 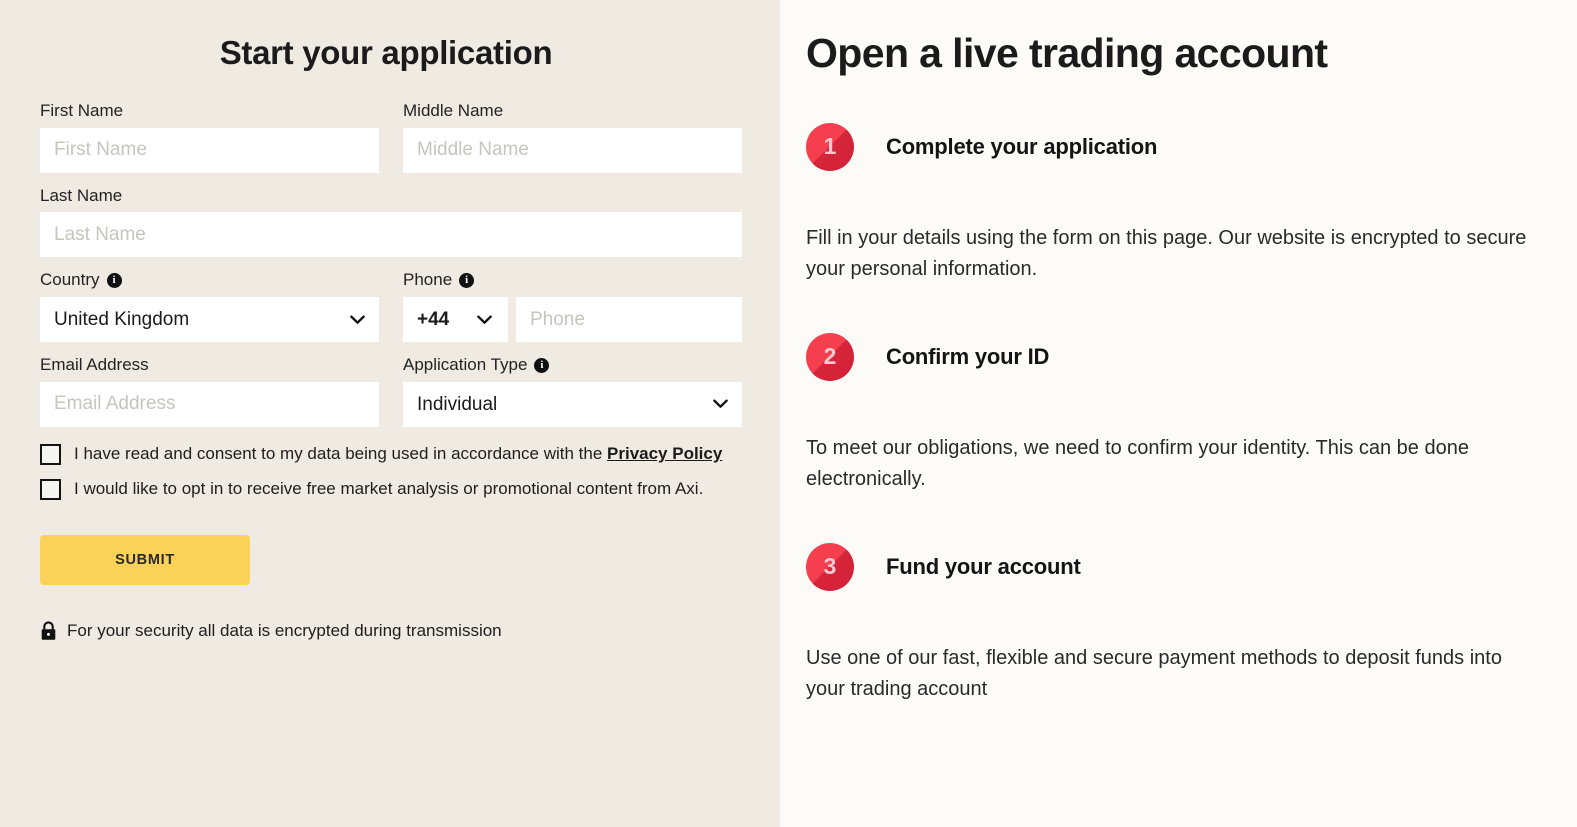 I want to click on step-3-title: Fund your account, so click(x=983, y=566).